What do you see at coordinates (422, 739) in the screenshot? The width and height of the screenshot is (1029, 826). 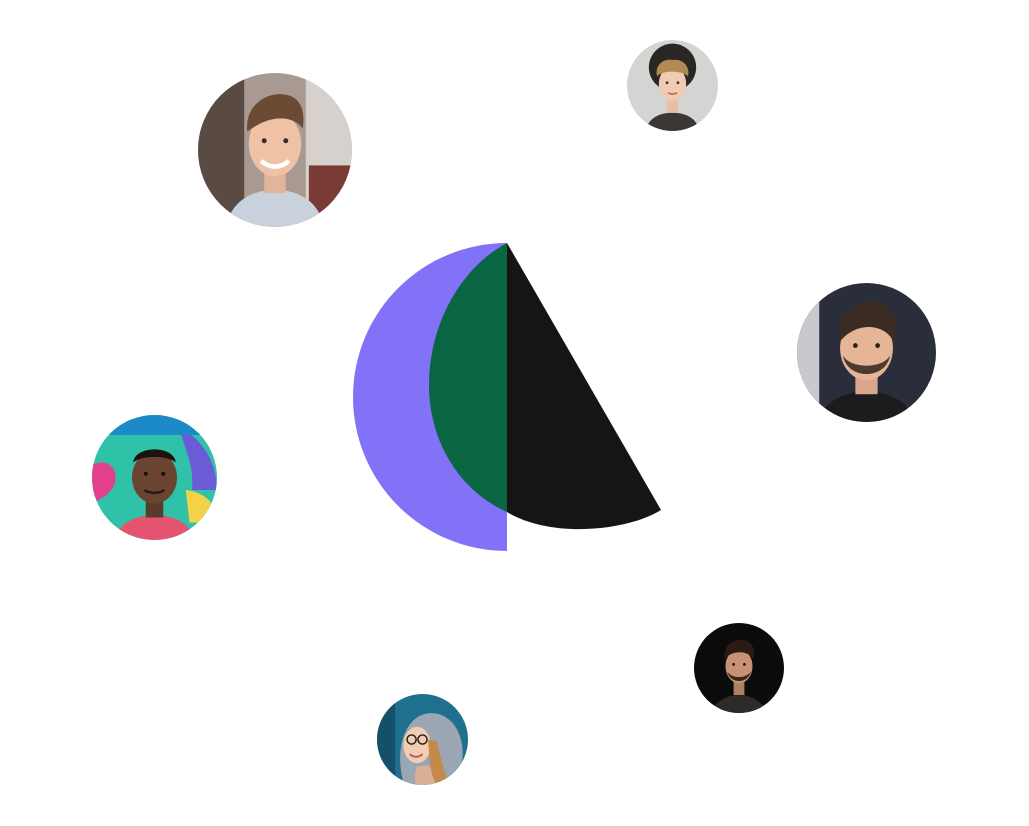 I see `avatar-hooded-woman` at bounding box center [422, 739].